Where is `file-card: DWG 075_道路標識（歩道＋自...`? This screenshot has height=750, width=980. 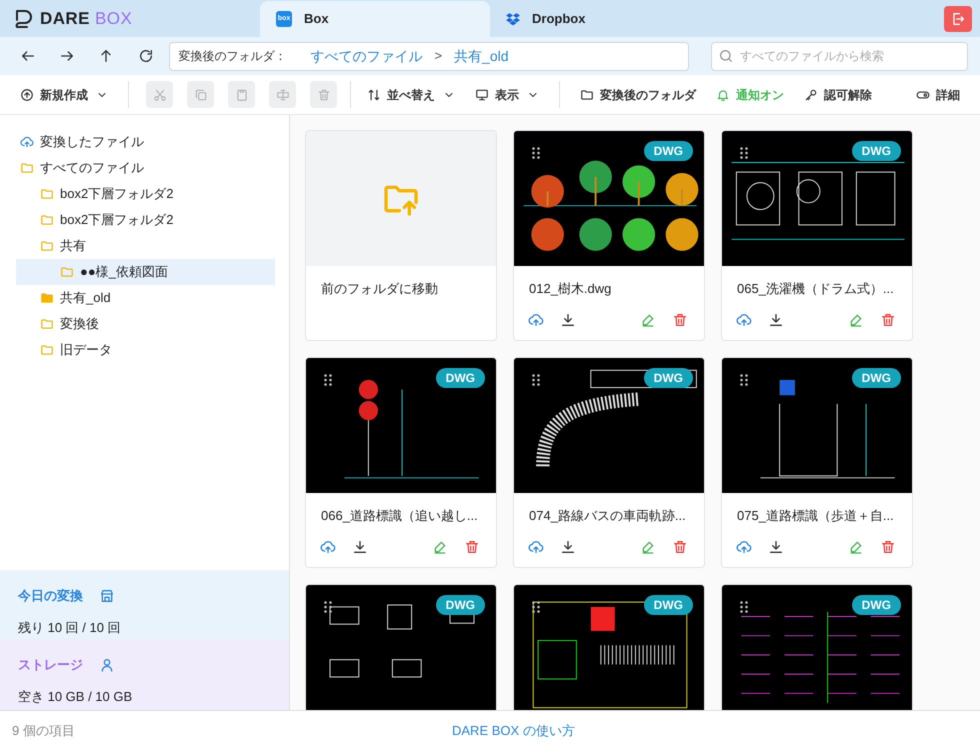 file-card: DWG 075_道路標識（歩道＋自... is located at coordinates (817, 462).